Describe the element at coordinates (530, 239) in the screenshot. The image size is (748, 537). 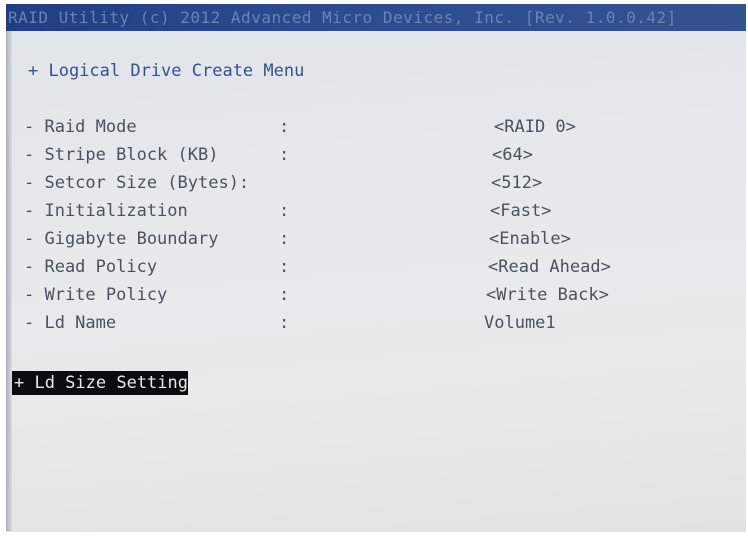
I see `field-value: <Enable>` at that location.